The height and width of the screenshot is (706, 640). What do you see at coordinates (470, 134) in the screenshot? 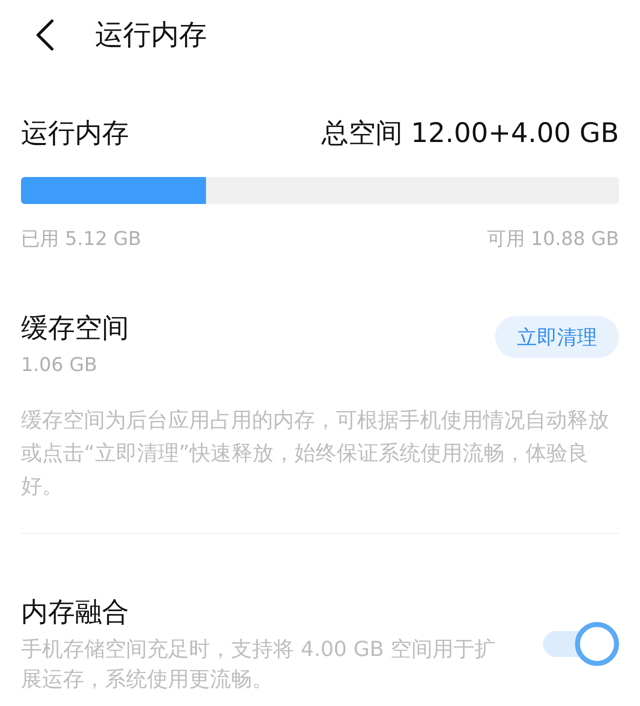
I see `total-space: 总空间 12.00+4.00 GB` at bounding box center [470, 134].